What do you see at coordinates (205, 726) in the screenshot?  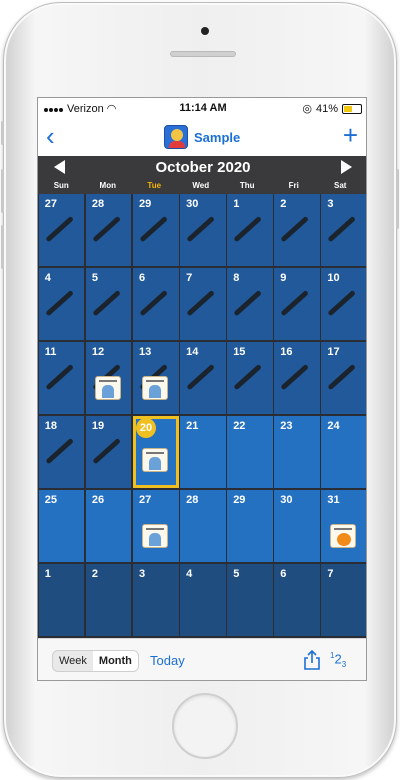 I see `home-button` at bounding box center [205, 726].